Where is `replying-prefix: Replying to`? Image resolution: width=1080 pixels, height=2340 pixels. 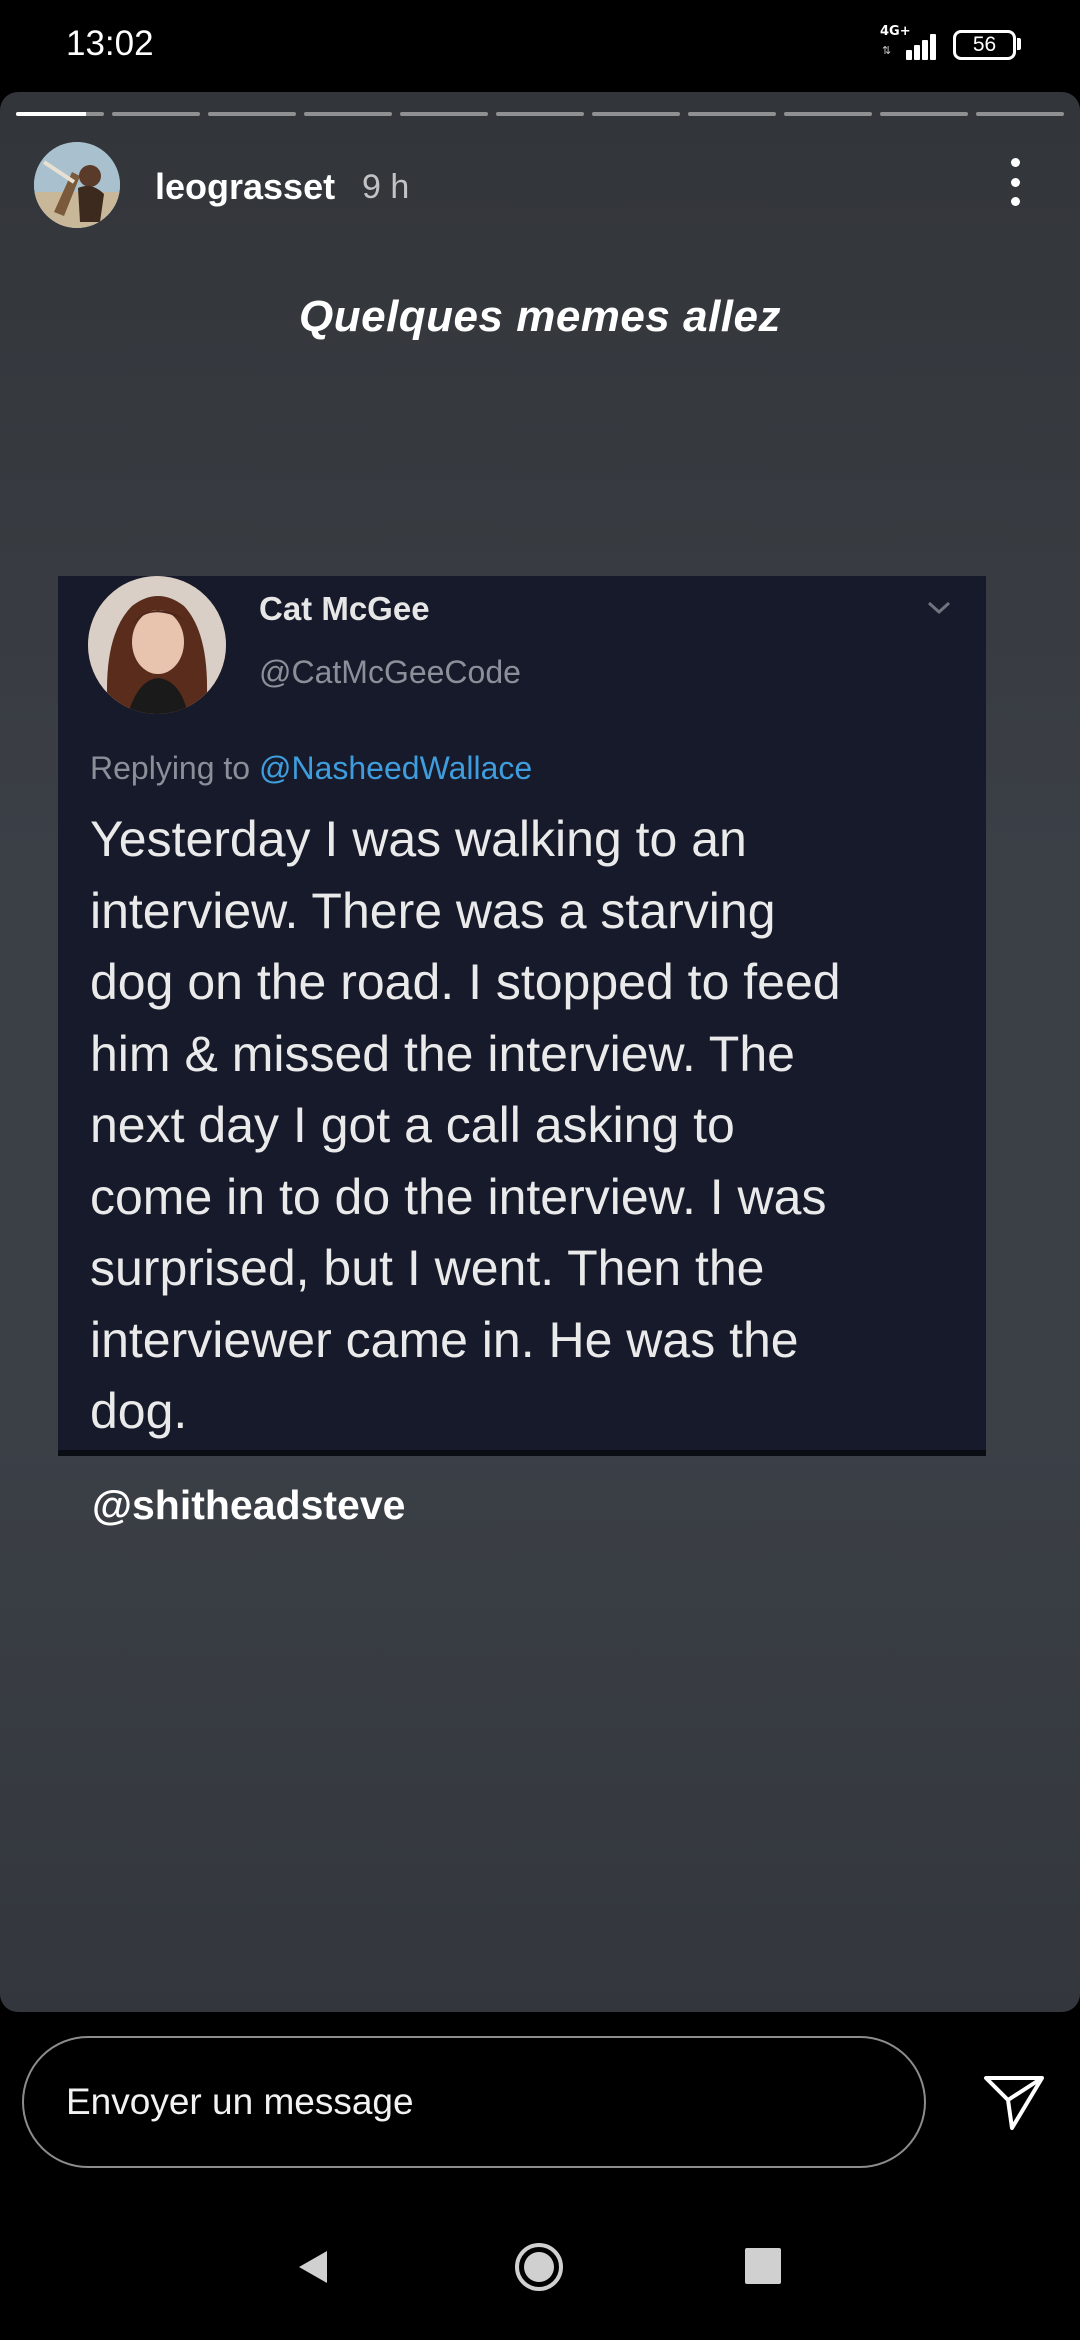
replying-prefix: Replying to is located at coordinates (170, 768).